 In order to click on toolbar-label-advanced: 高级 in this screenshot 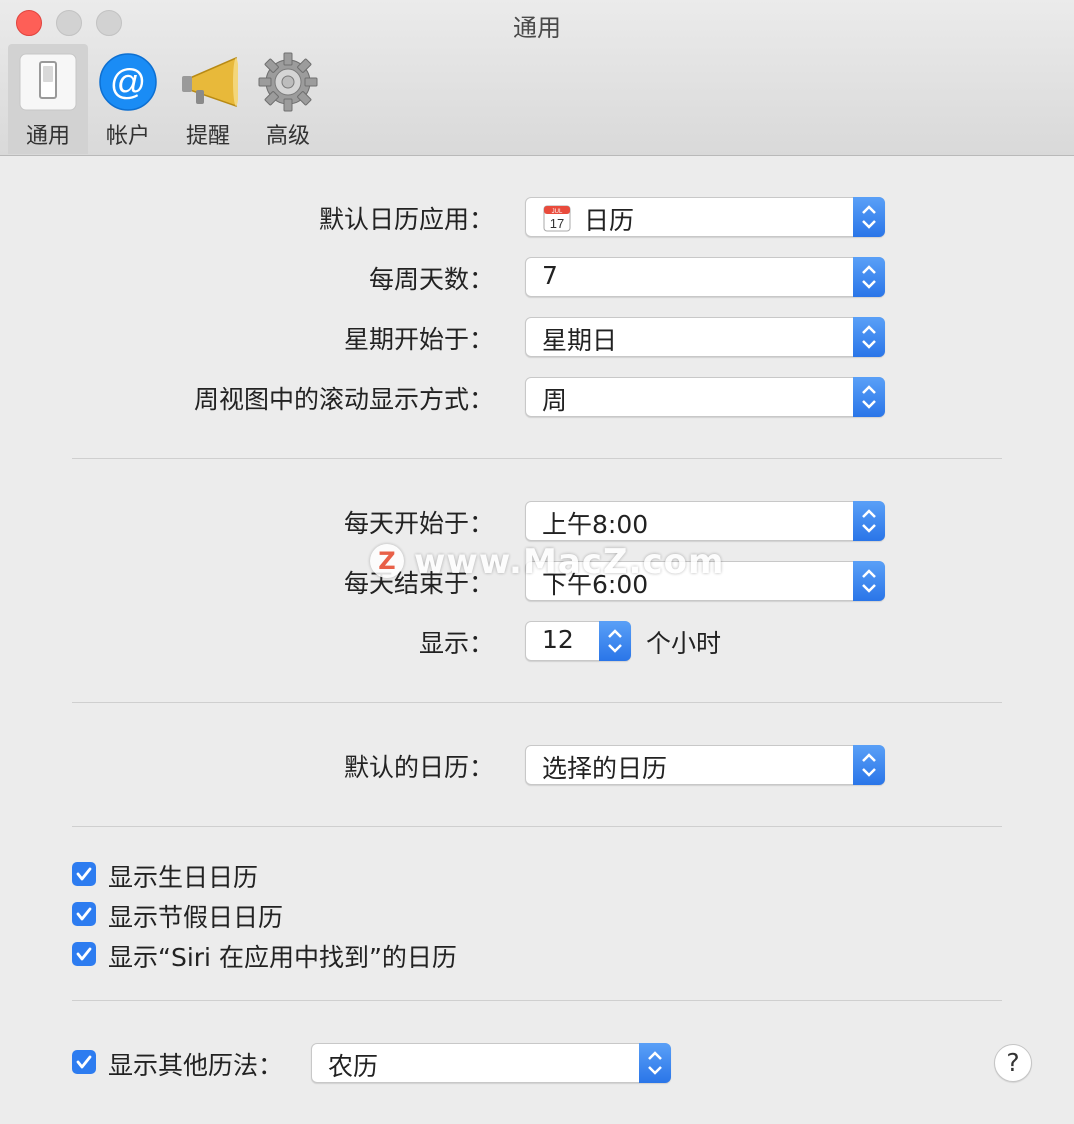, I will do `click(287, 136)`.